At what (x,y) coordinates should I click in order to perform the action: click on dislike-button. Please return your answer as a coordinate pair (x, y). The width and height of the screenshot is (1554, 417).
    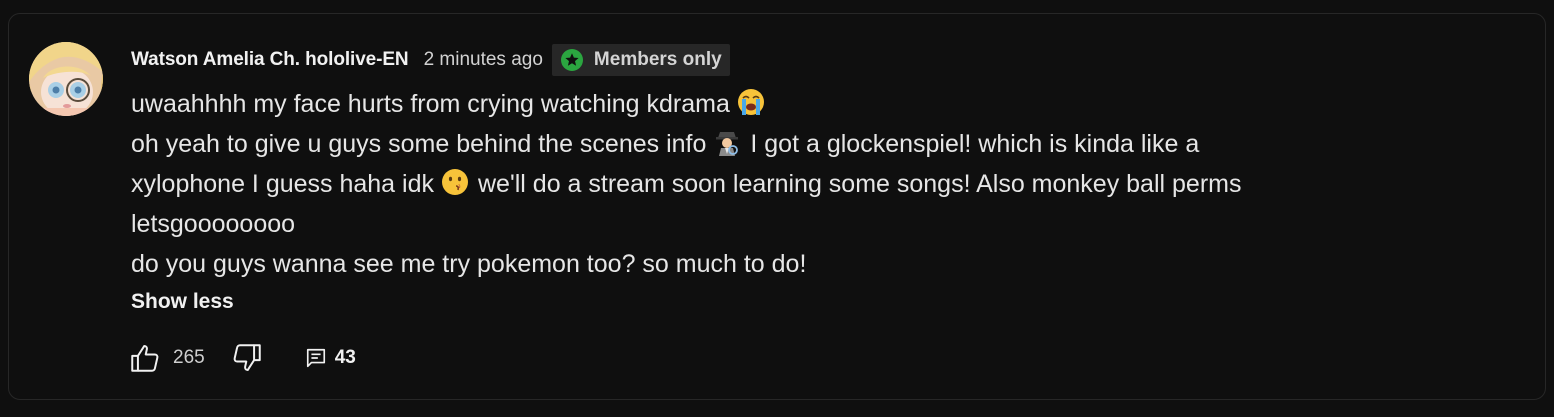
    Looking at the image, I should click on (247, 358).